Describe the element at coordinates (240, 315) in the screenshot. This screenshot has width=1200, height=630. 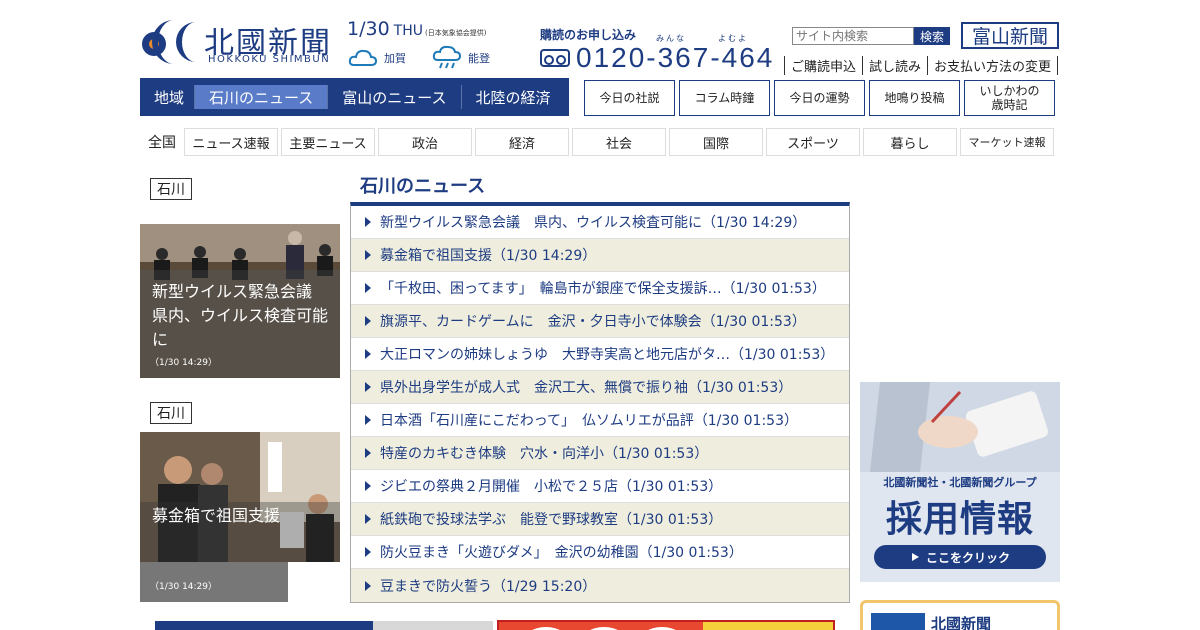
I see `featured-caption: 新型ウイルス緊急会議 県内、ウイルス検査可能に` at that location.